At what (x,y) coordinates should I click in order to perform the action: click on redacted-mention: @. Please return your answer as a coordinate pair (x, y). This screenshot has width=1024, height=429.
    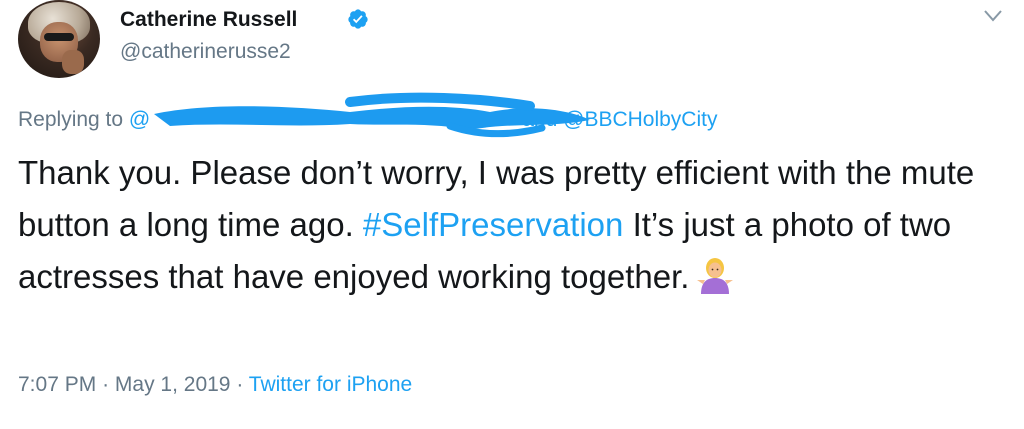
    Looking at the image, I should click on (139, 119).